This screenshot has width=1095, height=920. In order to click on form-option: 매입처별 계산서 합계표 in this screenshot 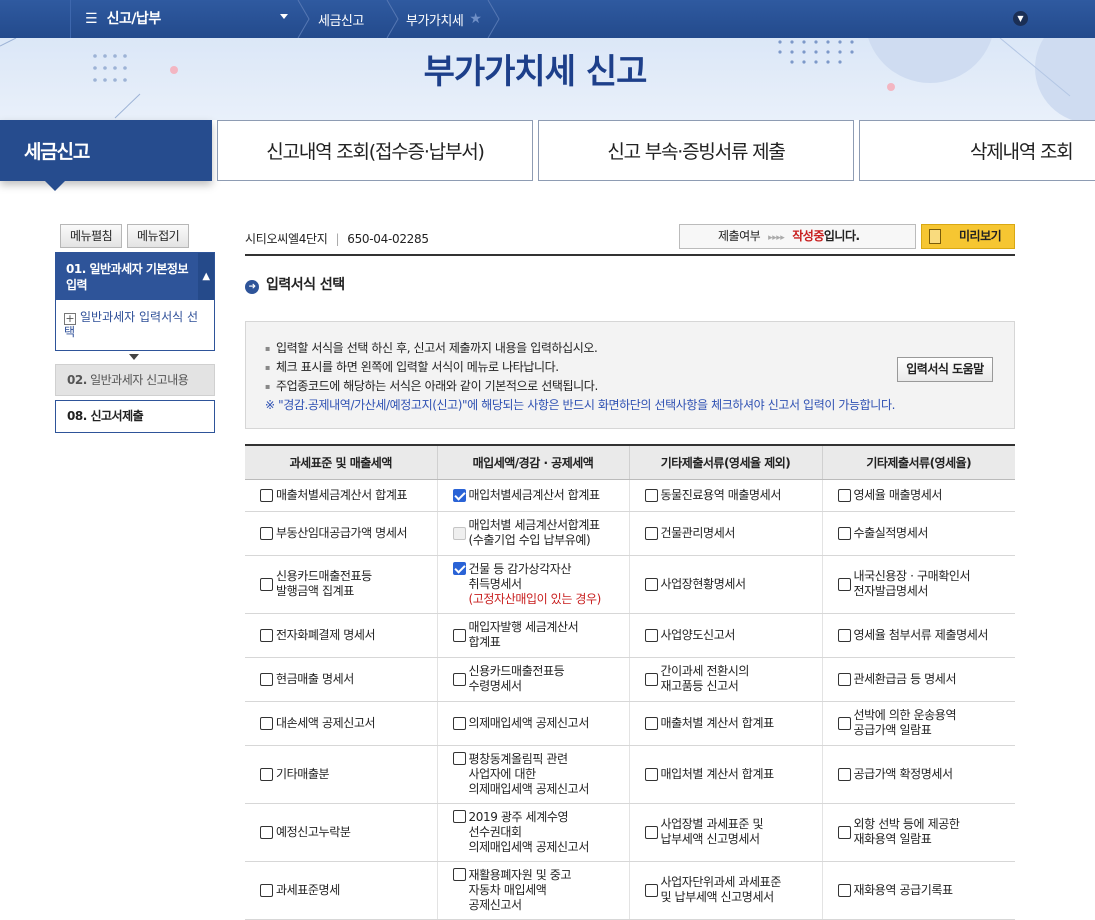, I will do `click(730, 774)`.